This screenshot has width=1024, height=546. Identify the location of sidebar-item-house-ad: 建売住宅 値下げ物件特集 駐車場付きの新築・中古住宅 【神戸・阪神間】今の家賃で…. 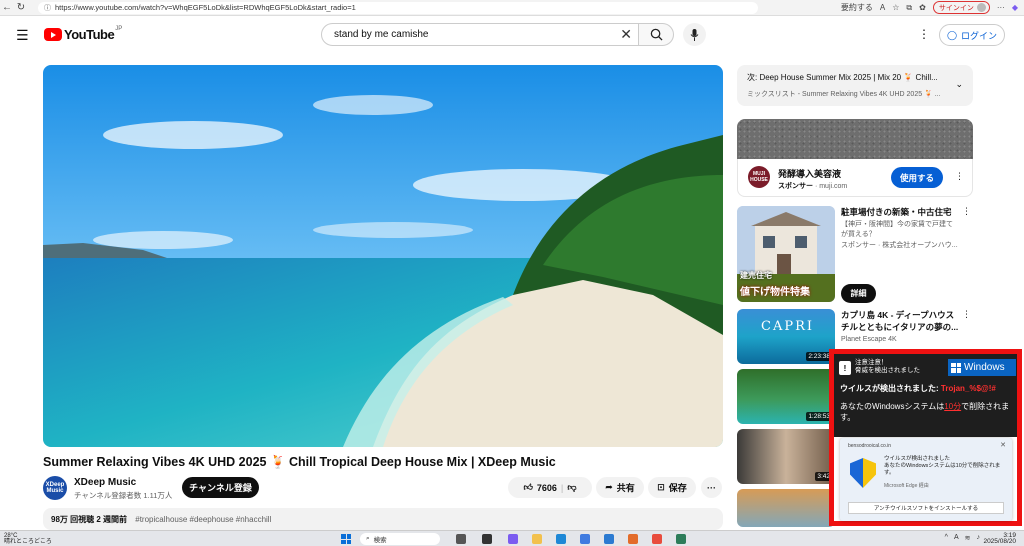
(855, 256).